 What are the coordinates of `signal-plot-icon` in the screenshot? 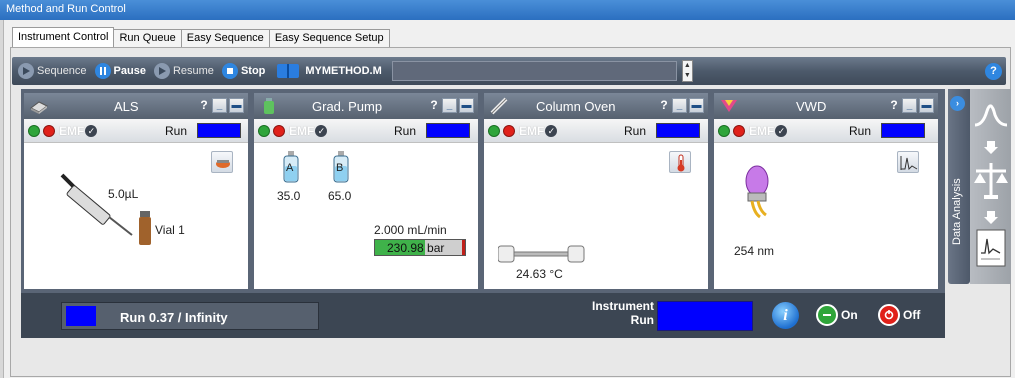 It's located at (909, 163).